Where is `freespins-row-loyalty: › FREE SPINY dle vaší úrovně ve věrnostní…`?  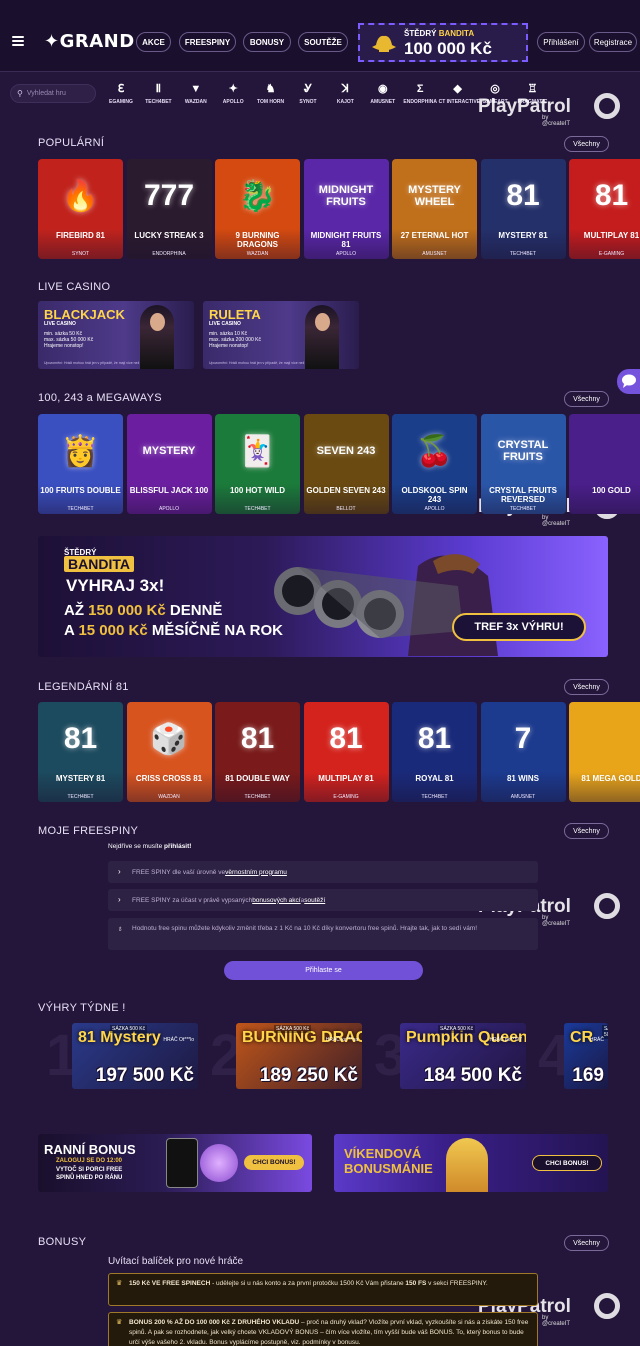
freespins-row-loyalty: › FREE SPINY dle vaší úrovně ve věrnostní… is located at coordinates (323, 872).